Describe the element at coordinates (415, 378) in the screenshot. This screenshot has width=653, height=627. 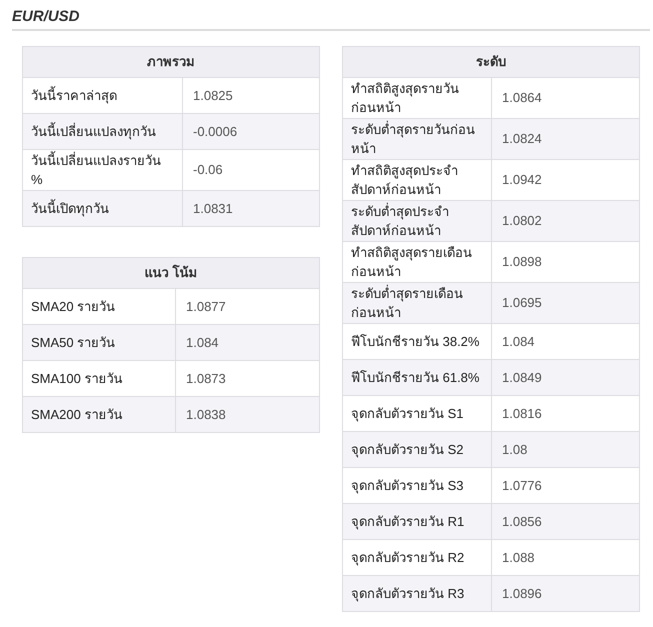
I see `row-label: ฟีโบนักชีรายวัน 61.8%` at that location.